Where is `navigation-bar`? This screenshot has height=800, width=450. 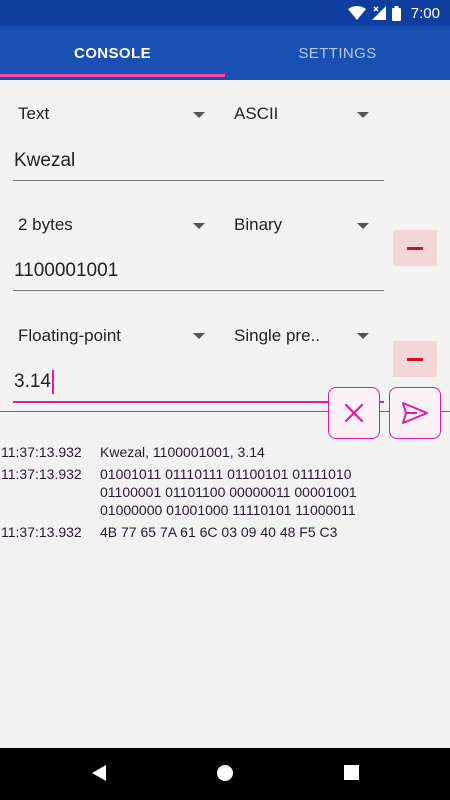
navigation-bar is located at coordinates (225, 774).